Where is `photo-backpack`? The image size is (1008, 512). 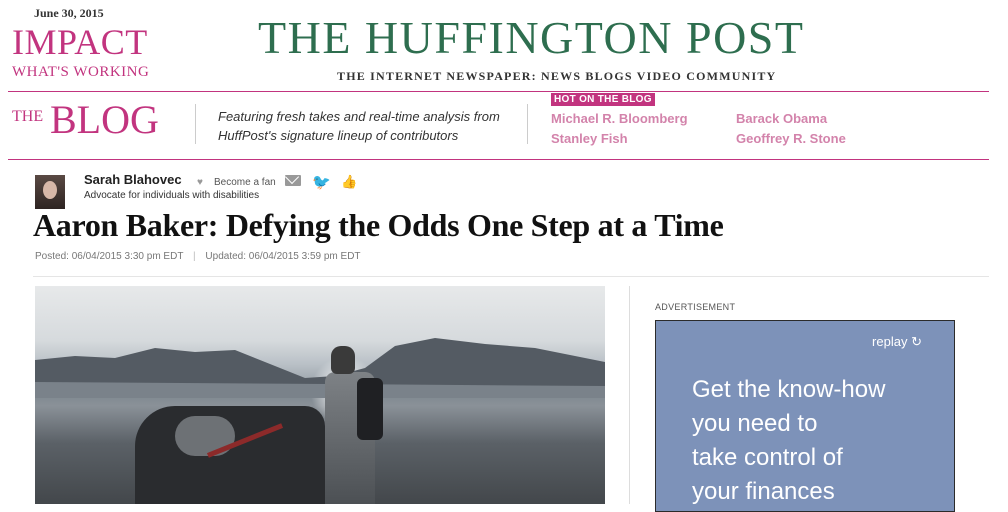
photo-backpack is located at coordinates (370, 409).